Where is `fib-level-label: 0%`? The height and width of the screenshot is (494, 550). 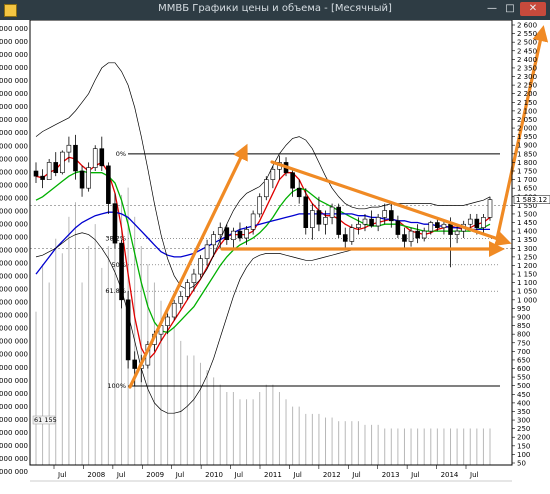
fib-level-label: 0% is located at coordinates (121, 154).